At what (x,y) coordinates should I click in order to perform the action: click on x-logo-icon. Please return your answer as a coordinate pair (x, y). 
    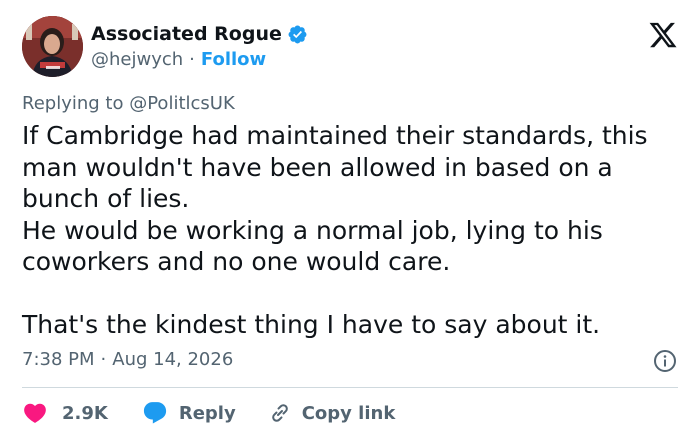
    Looking at the image, I should click on (663, 35).